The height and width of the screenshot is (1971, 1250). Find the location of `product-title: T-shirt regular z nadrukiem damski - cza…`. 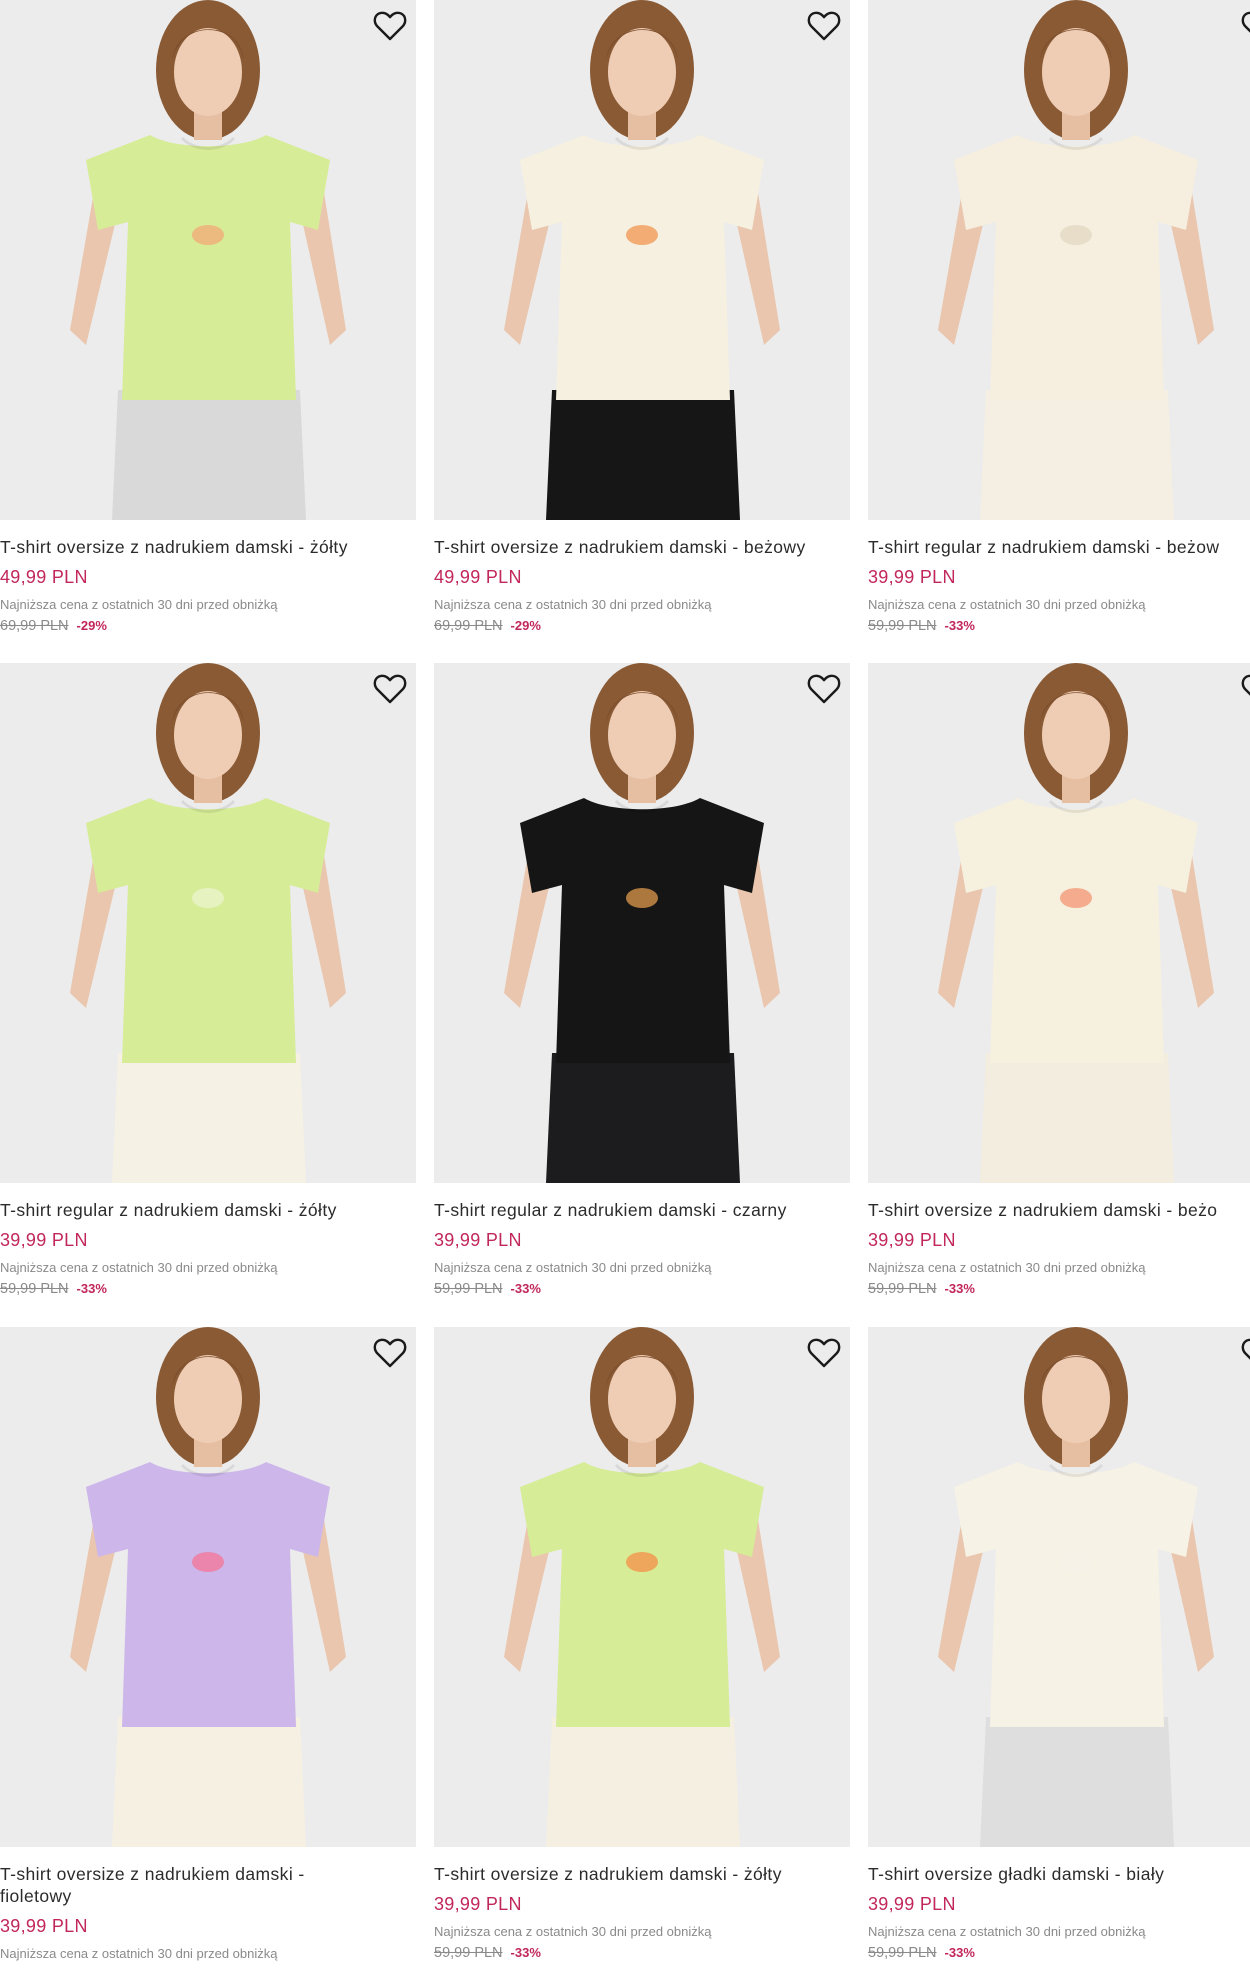

product-title: T-shirt regular z nadrukiem damski - cza… is located at coordinates (642, 1210).